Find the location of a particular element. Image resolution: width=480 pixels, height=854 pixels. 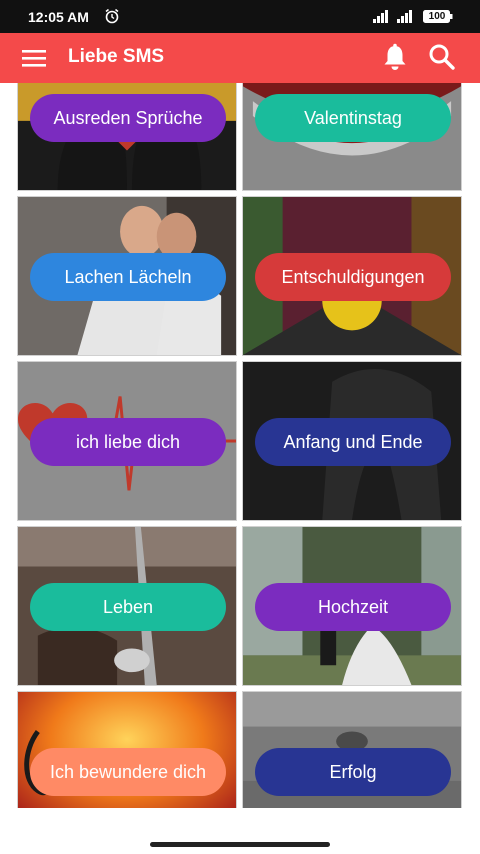

category-card-valentinstag: Valentinstag is located at coordinates (352, 137).